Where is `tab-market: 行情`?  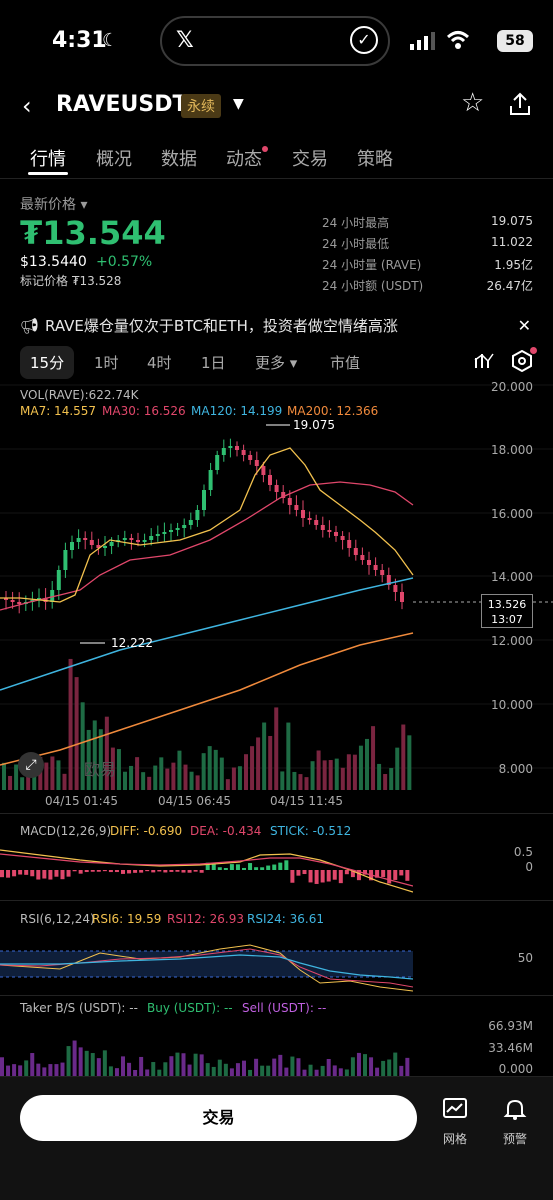 tab-market: 行情 is located at coordinates (48, 158).